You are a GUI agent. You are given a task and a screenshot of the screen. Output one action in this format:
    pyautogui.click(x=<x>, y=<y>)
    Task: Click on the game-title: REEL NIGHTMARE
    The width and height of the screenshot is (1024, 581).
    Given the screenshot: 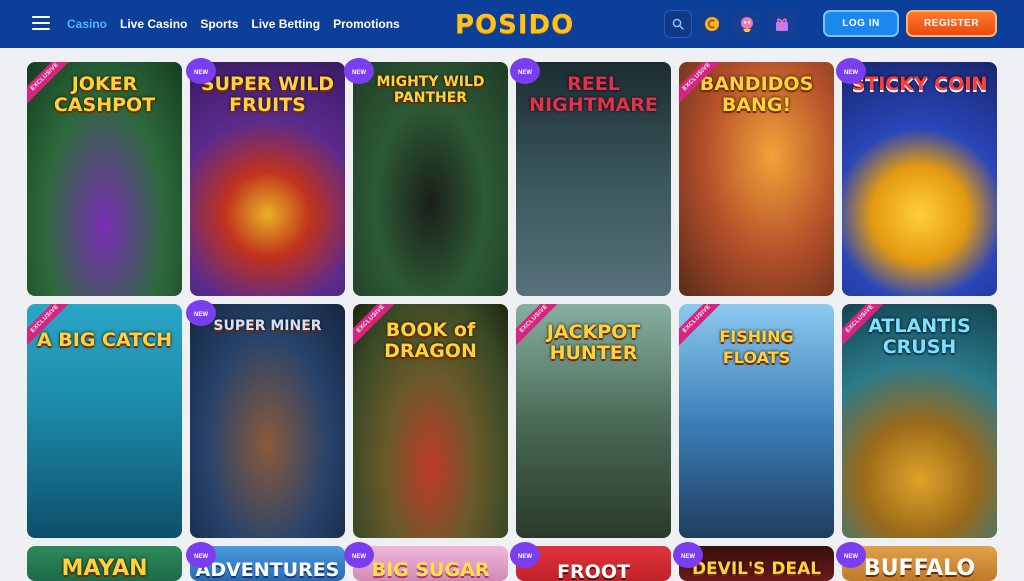 What is the action you would take?
    pyautogui.click(x=593, y=94)
    